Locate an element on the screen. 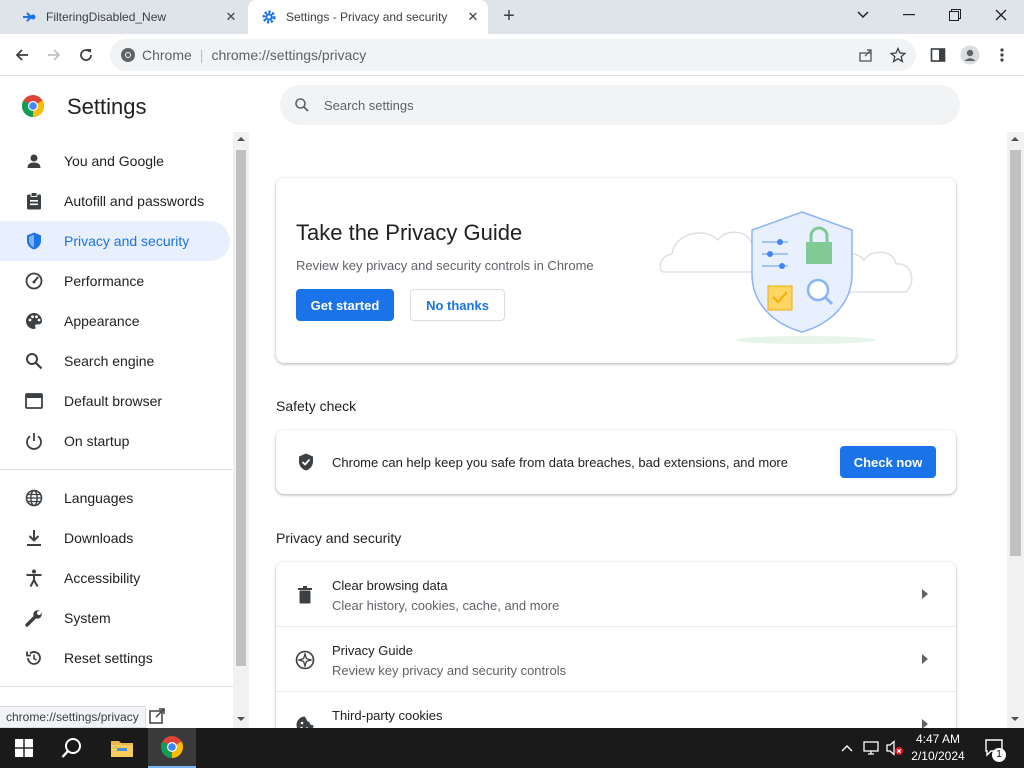 The width and height of the screenshot is (1024, 768). tab-filteringdisabled: FilteringDisabled_New ✕ is located at coordinates (127, 17).